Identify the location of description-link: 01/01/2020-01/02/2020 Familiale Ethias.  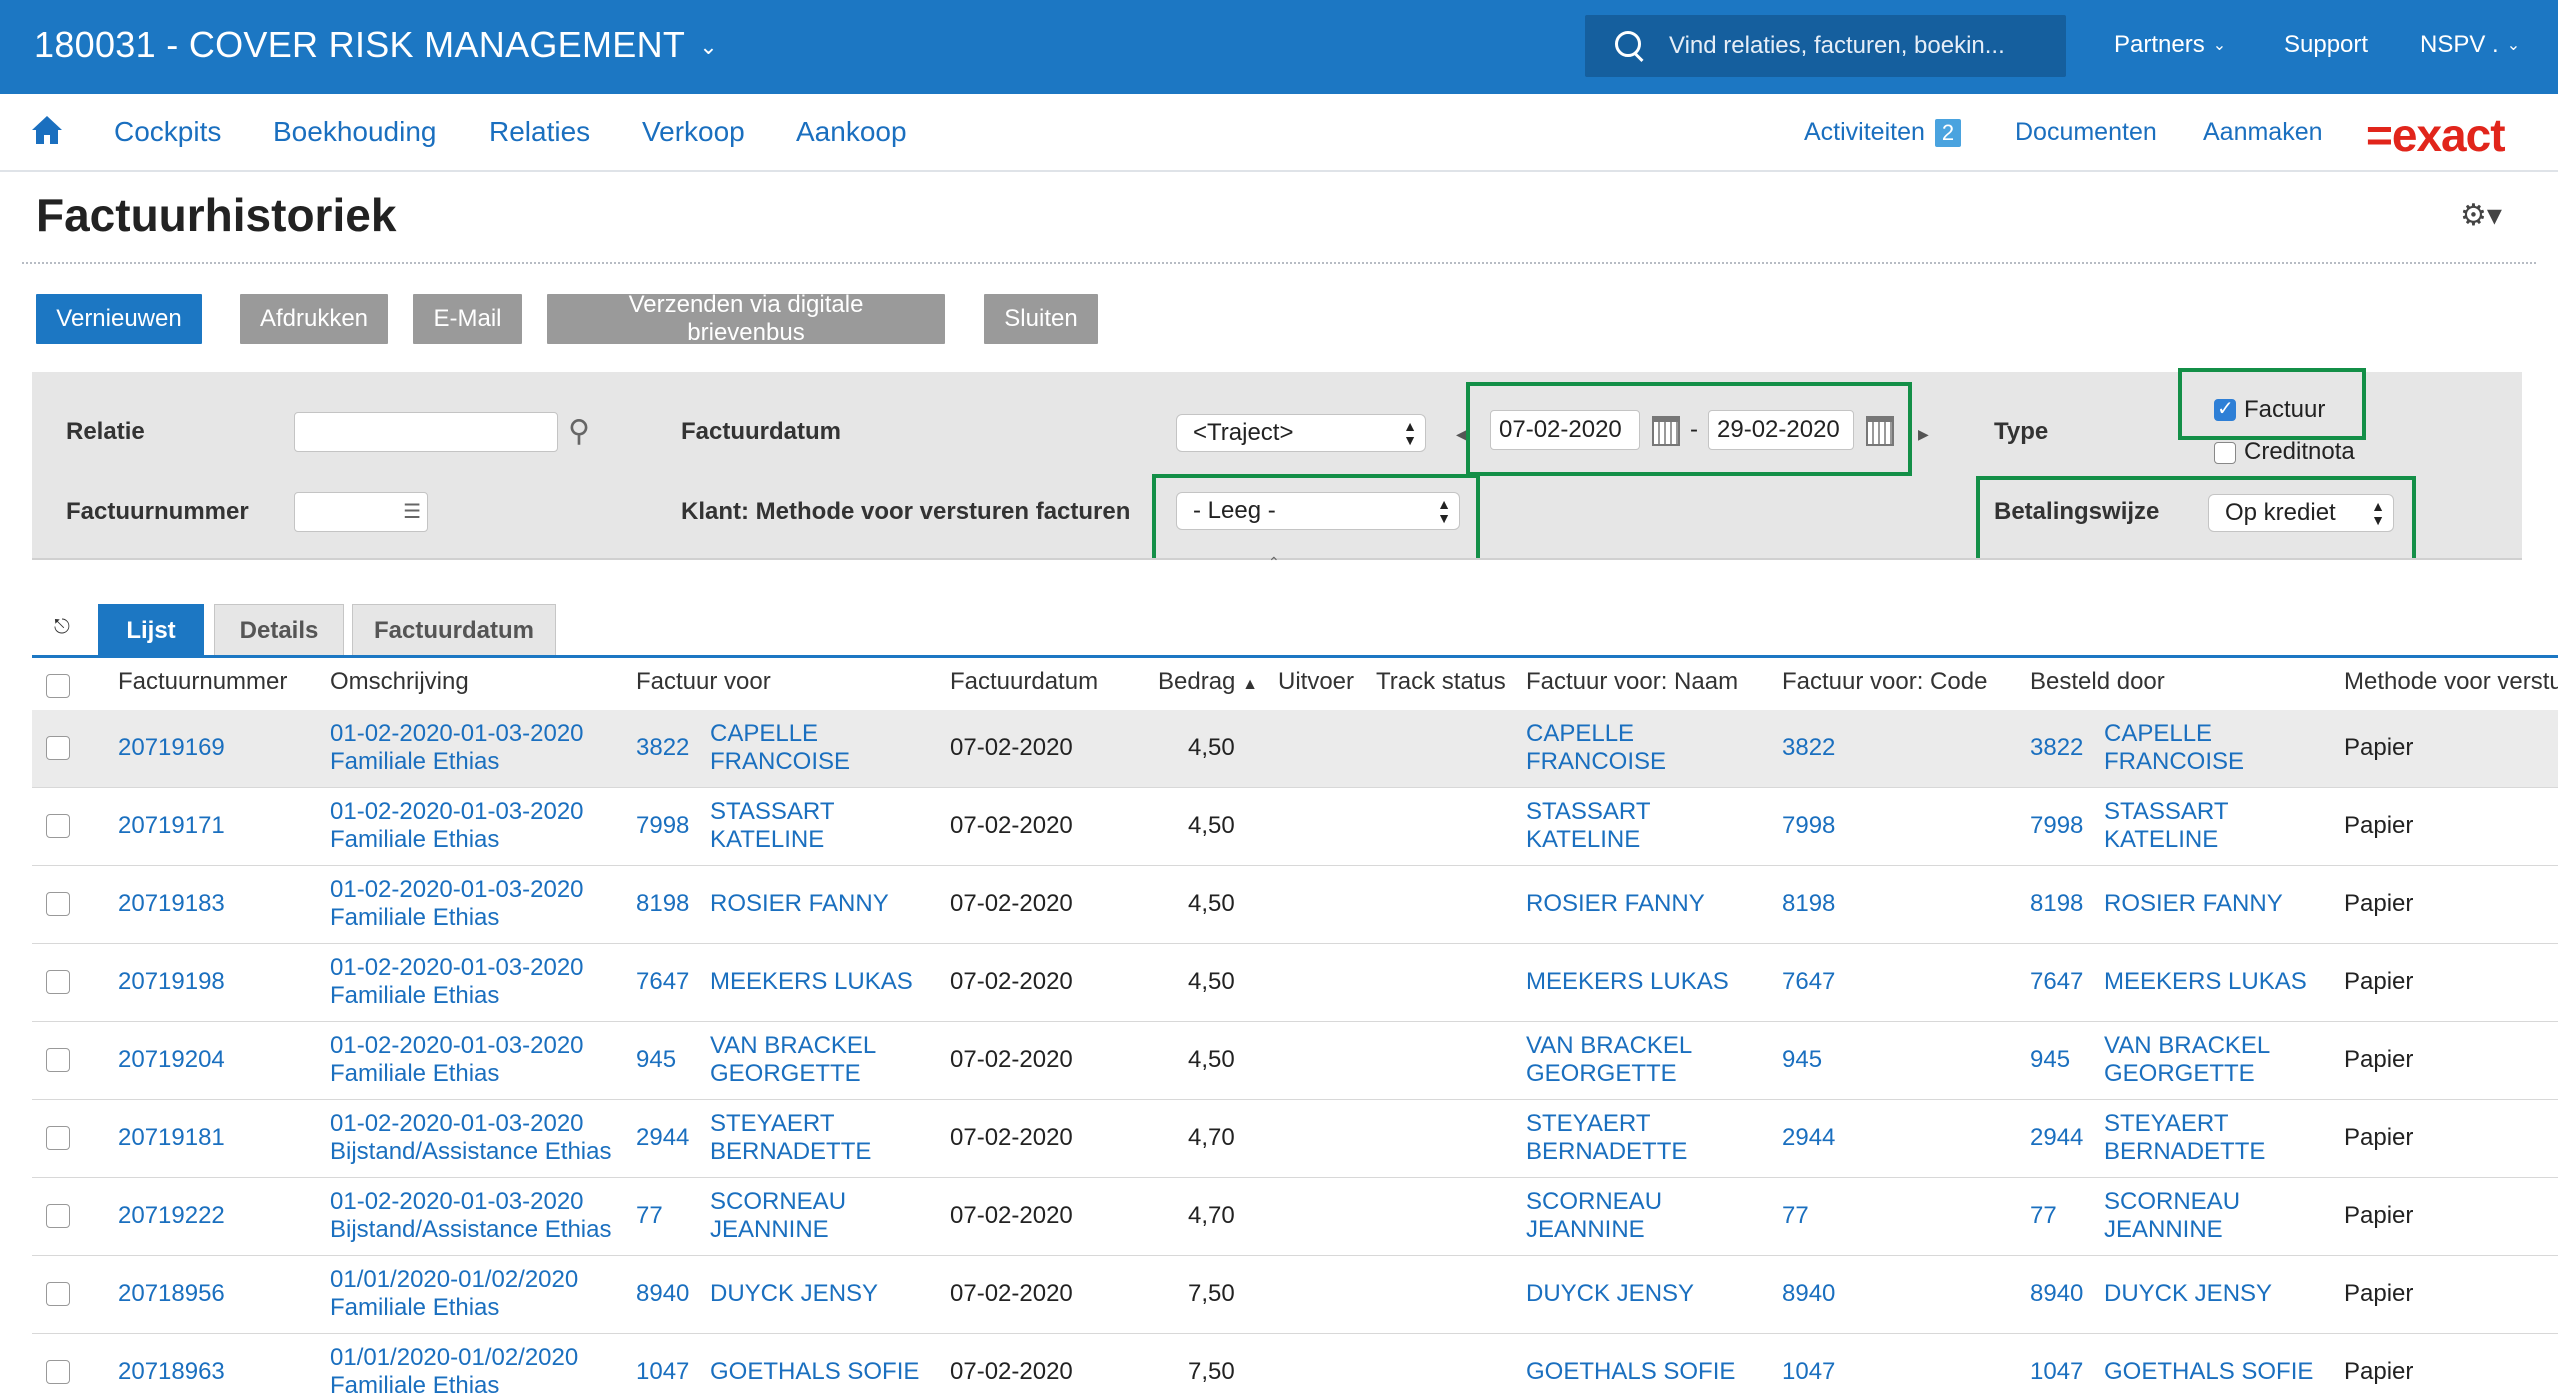
(454, 1372).